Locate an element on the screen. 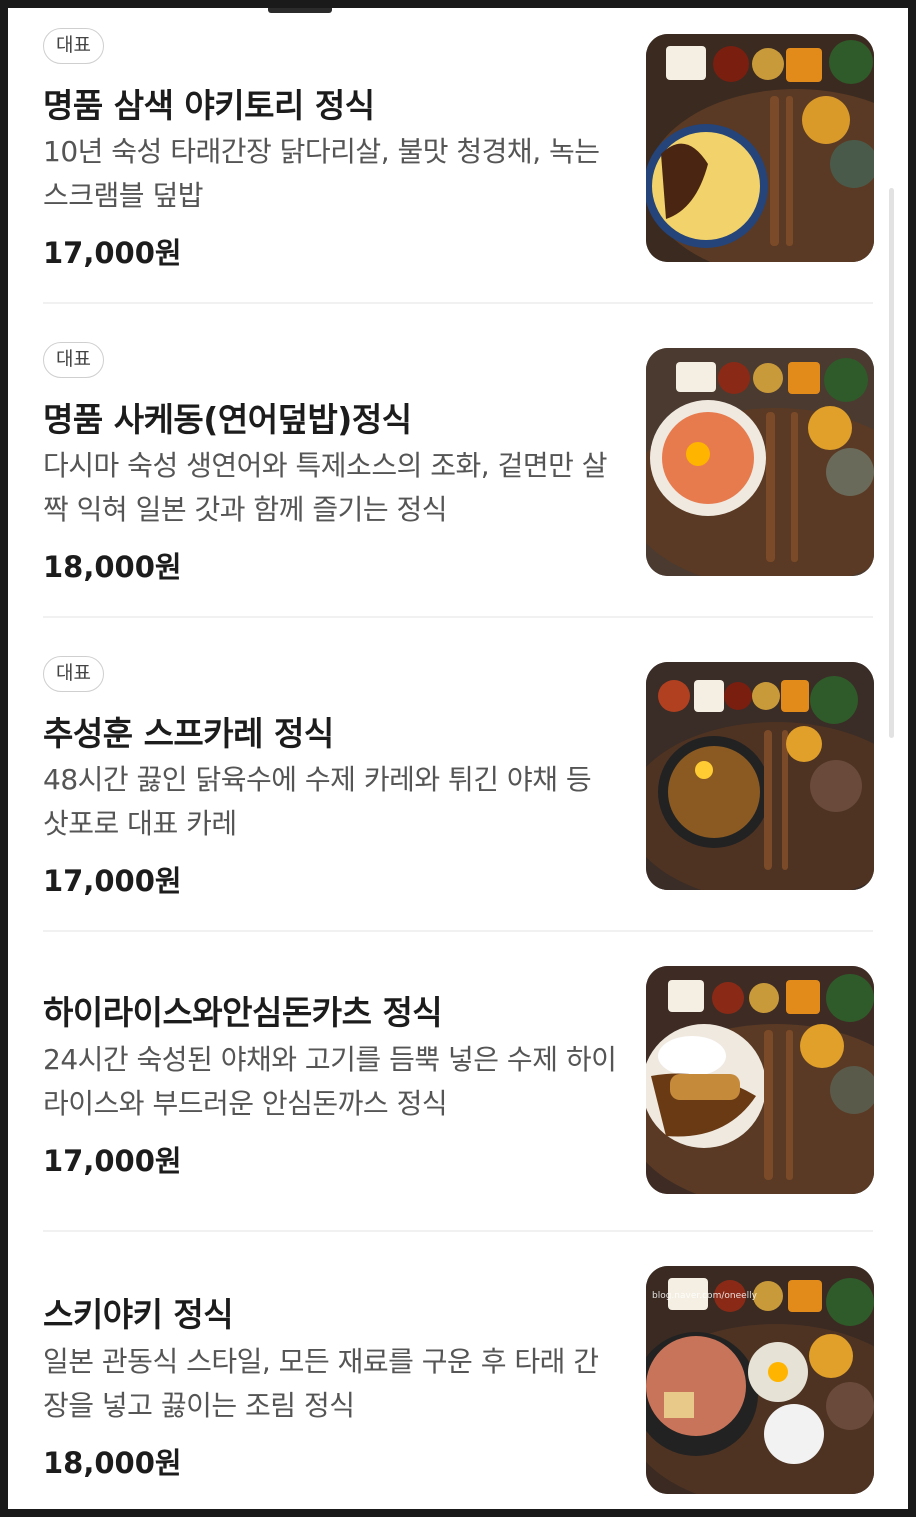 The width and height of the screenshot is (916, 1517). sheet-drag-handle is located at coordinates (300, 10).